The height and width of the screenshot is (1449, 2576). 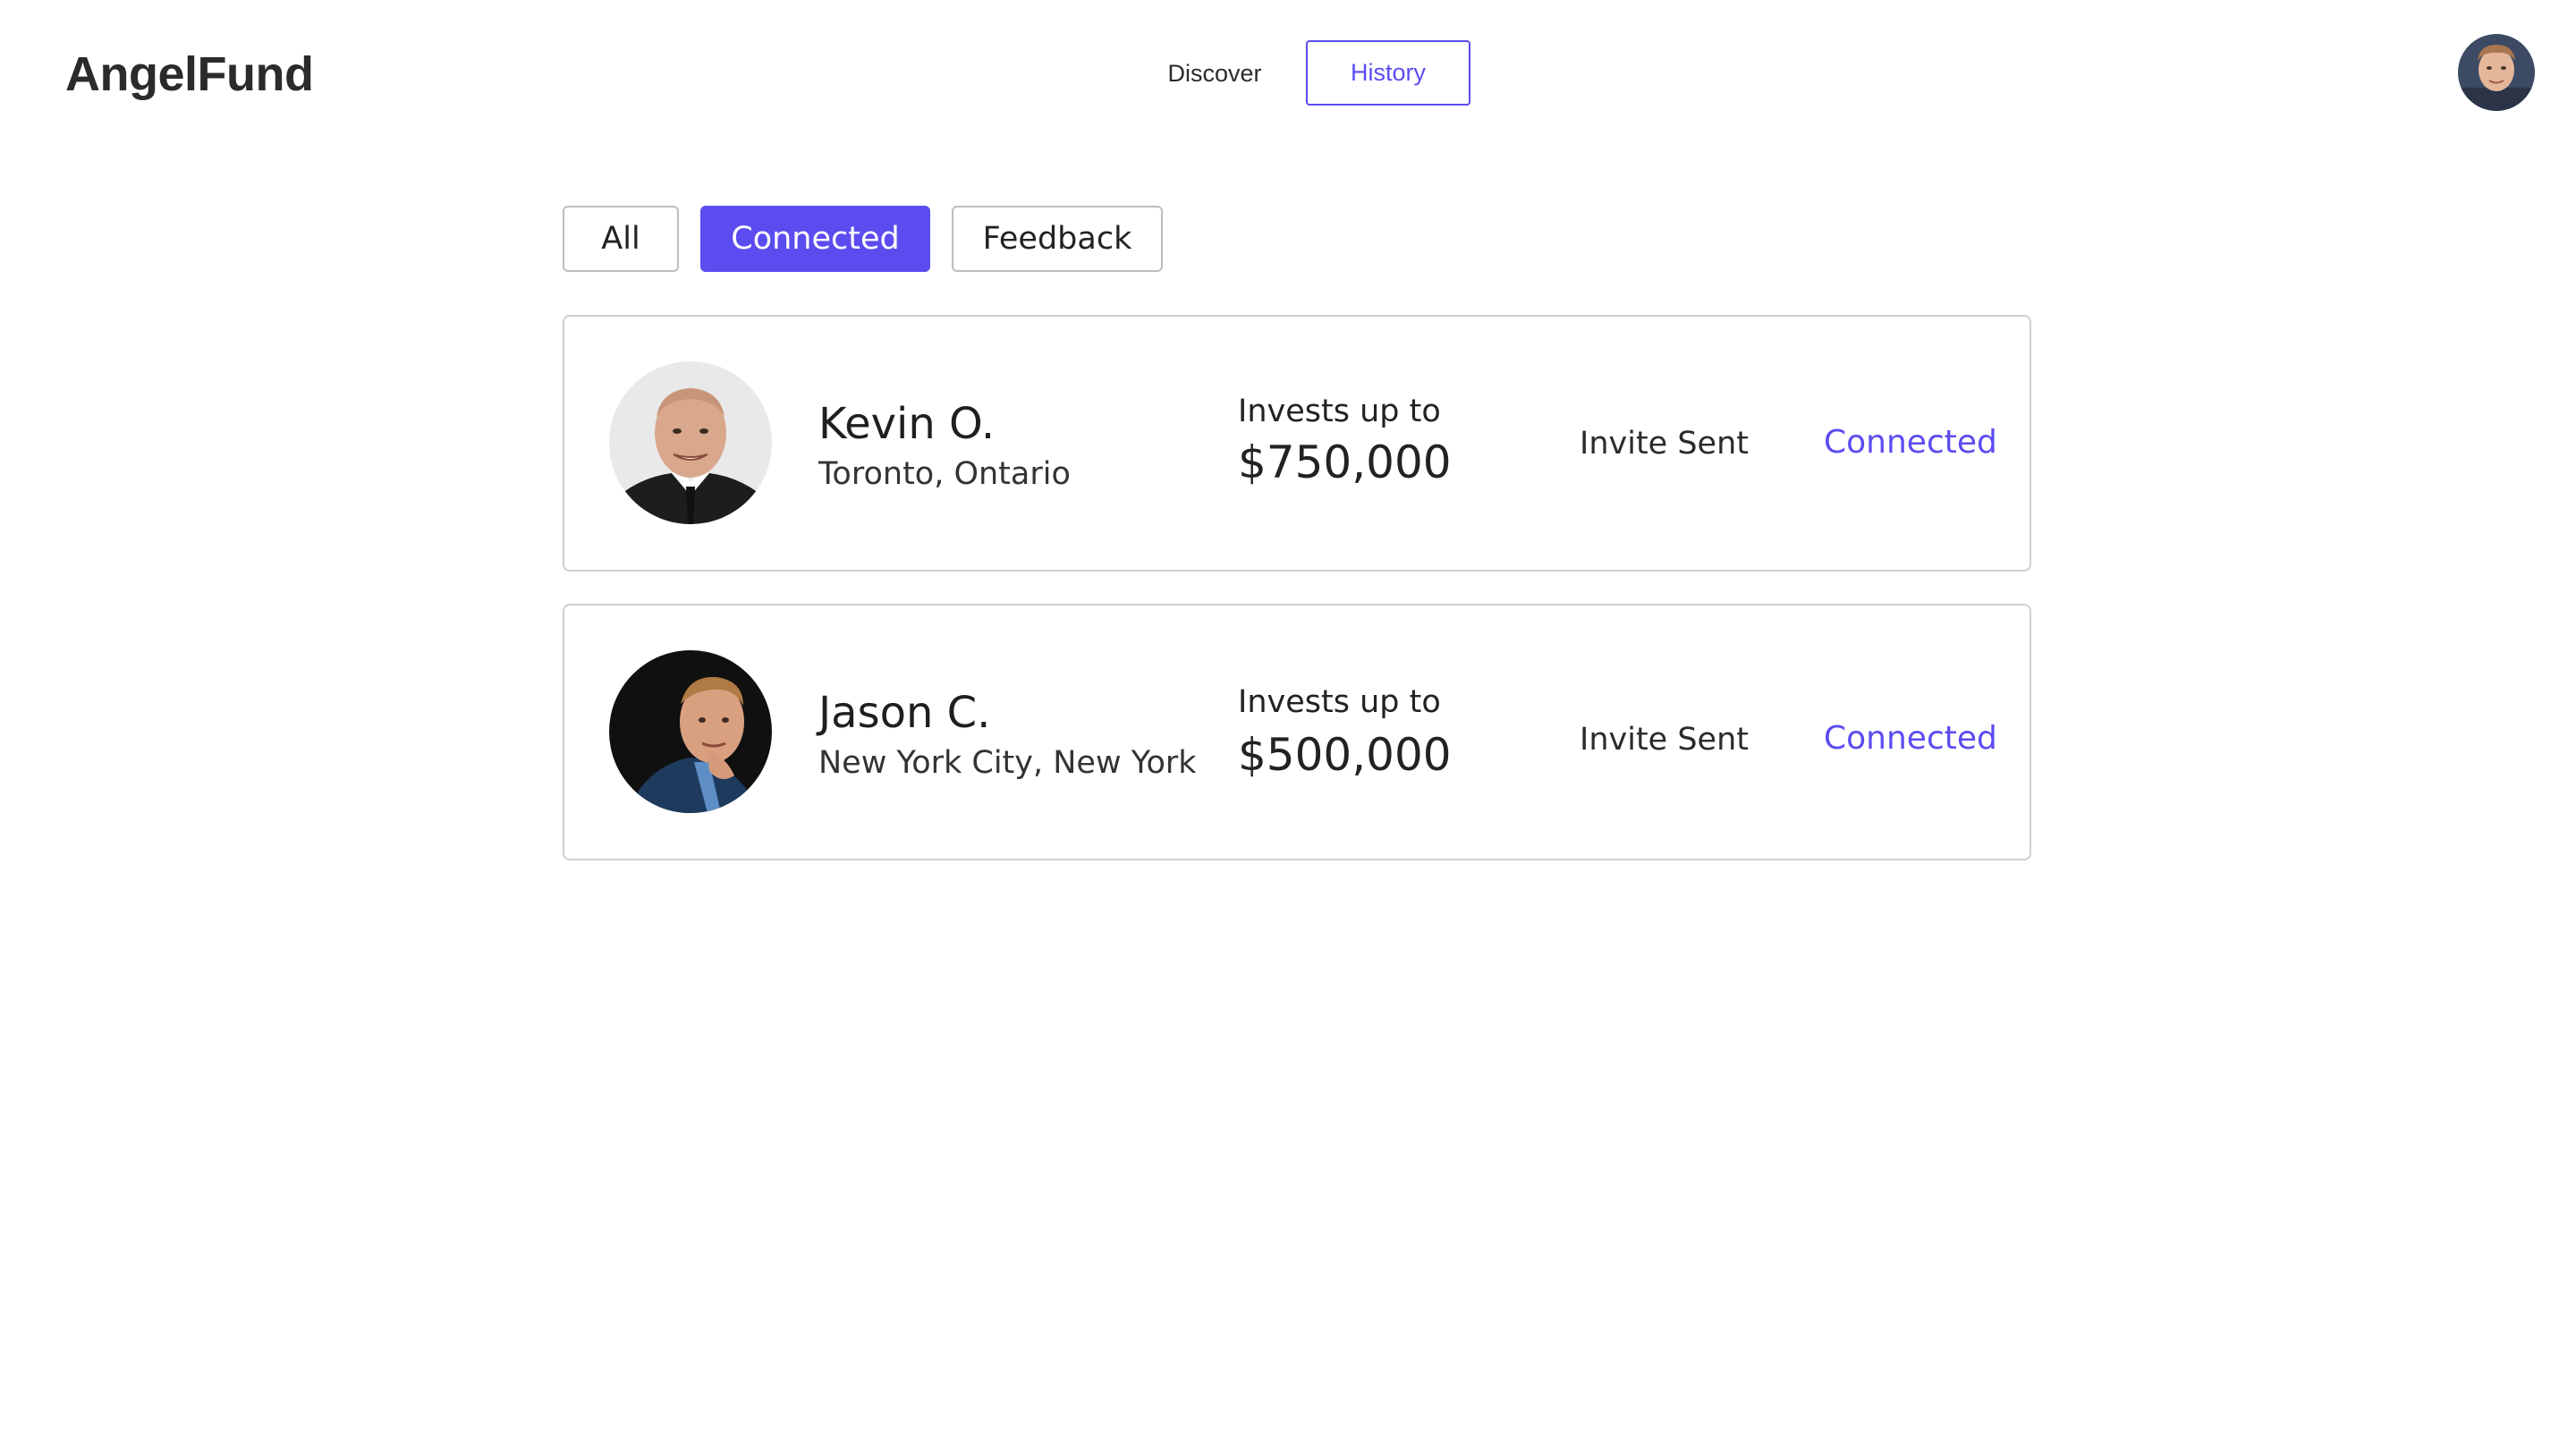 What do you see at coordinates (1345, 755) in the screenshot?
I see `invest-amount: $500,000` at bounding box center [1345, 755].